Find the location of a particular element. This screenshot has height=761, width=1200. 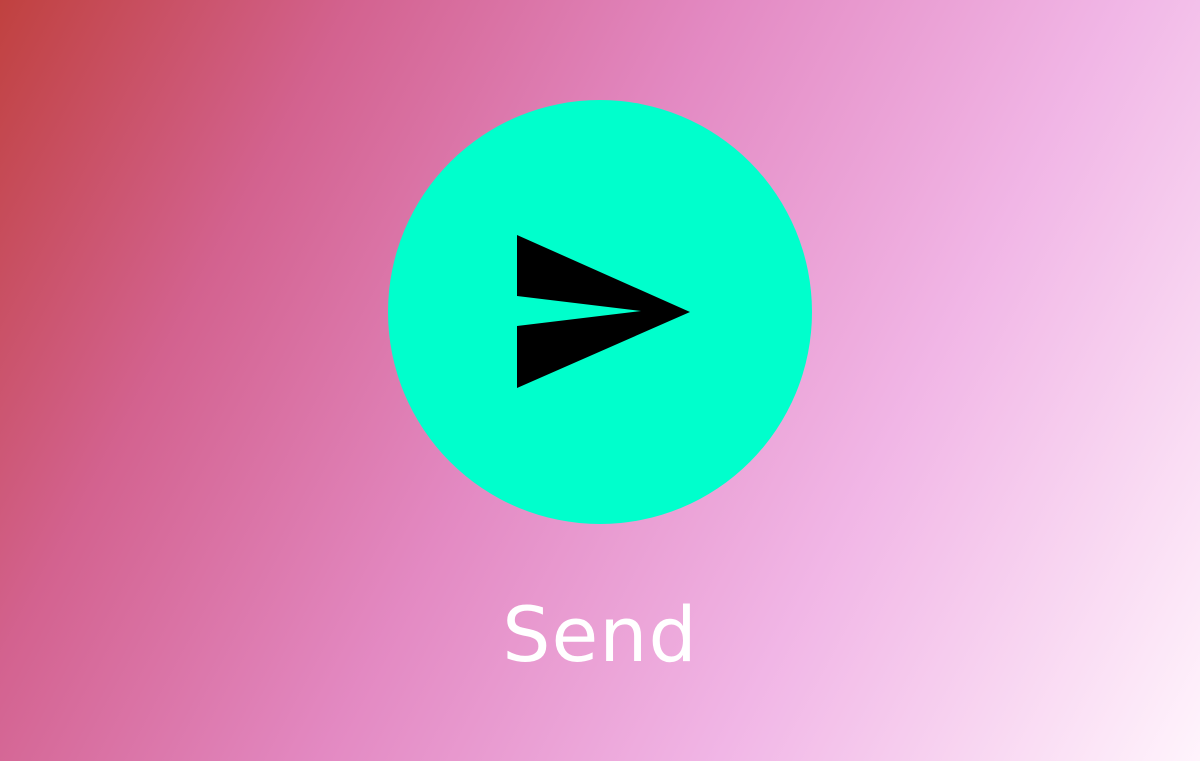

send-arrow-icon is located at coordinates (603, 311).